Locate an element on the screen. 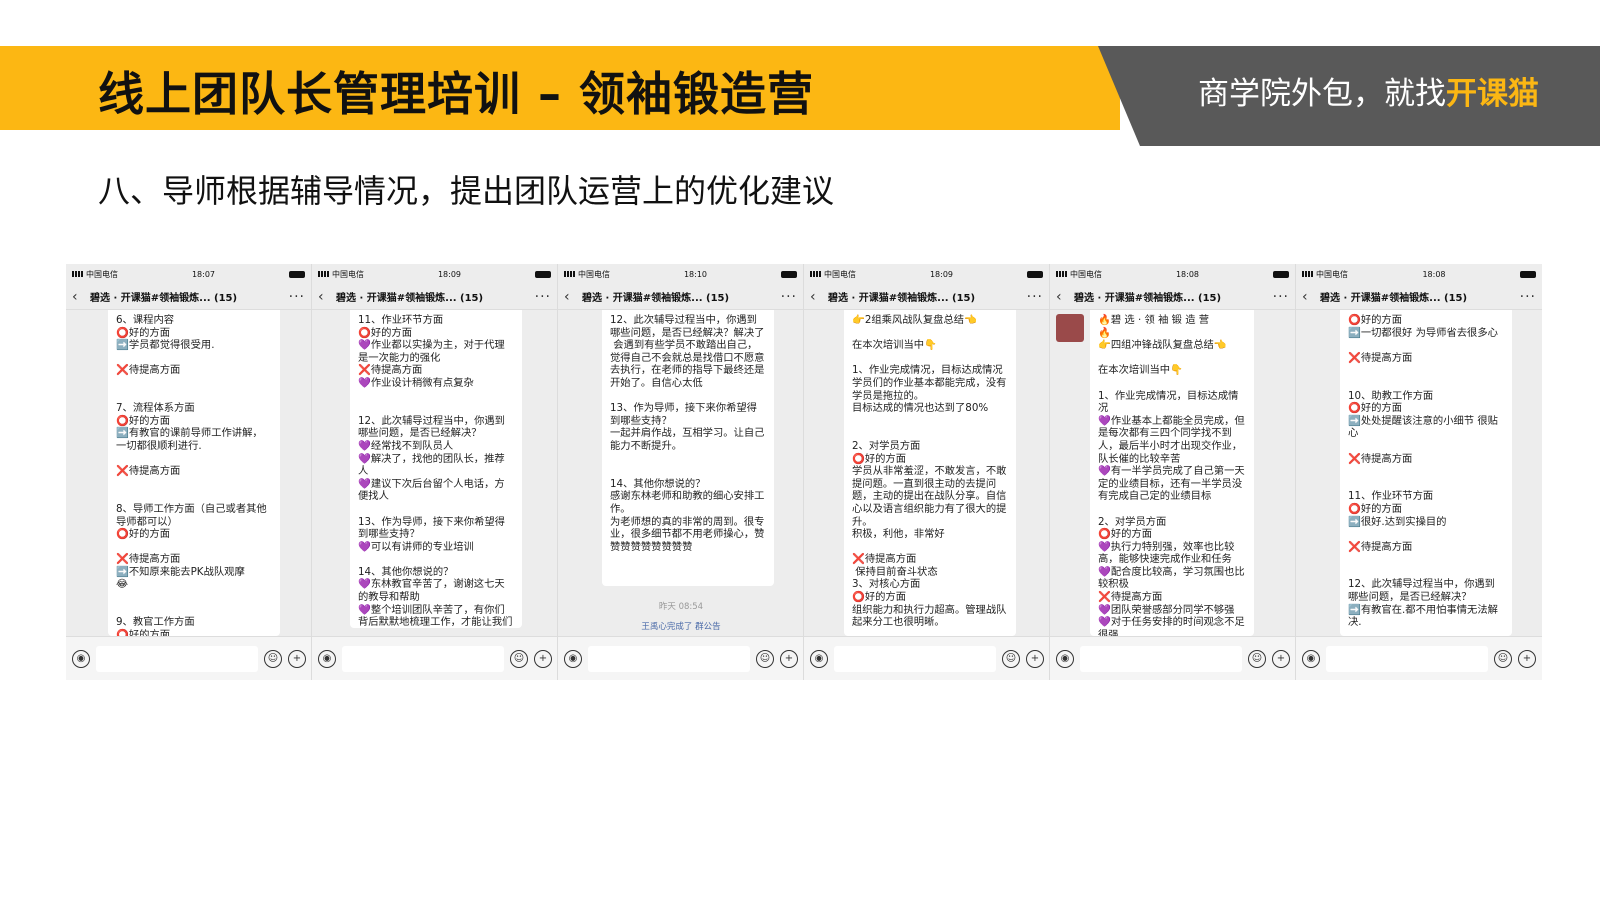  status-bar: 中国电信 18:08 is located at coordinates (1172, 274).